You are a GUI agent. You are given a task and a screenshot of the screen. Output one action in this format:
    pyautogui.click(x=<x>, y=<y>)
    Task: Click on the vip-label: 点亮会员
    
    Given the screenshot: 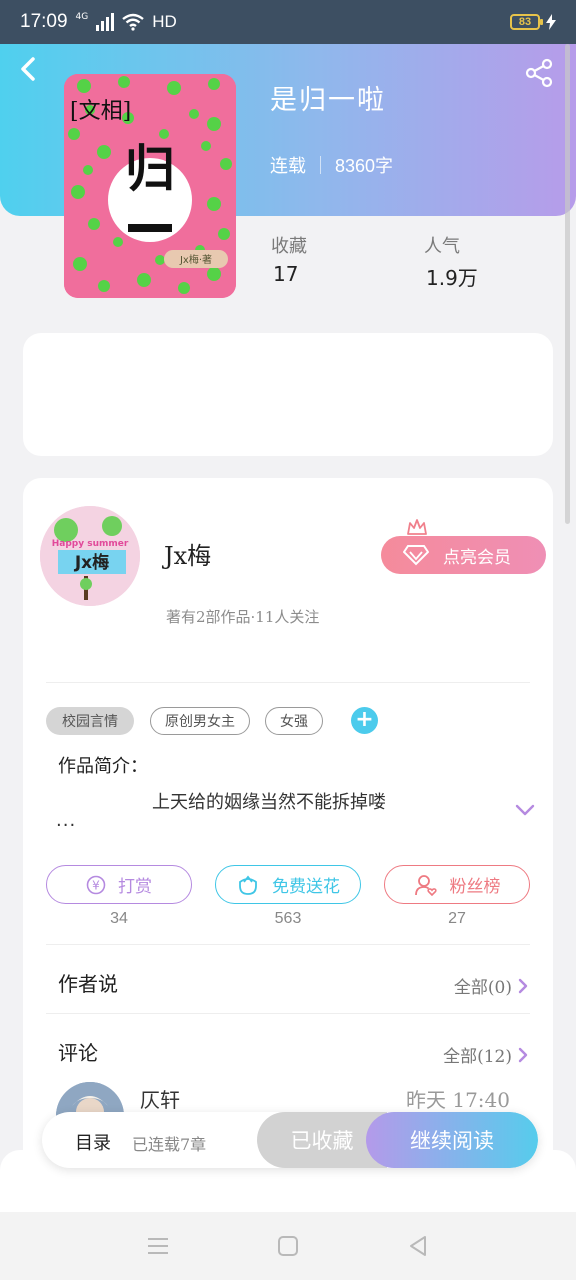 What is the action you would take?
    pyautogui.click(x=477, y=557)
    